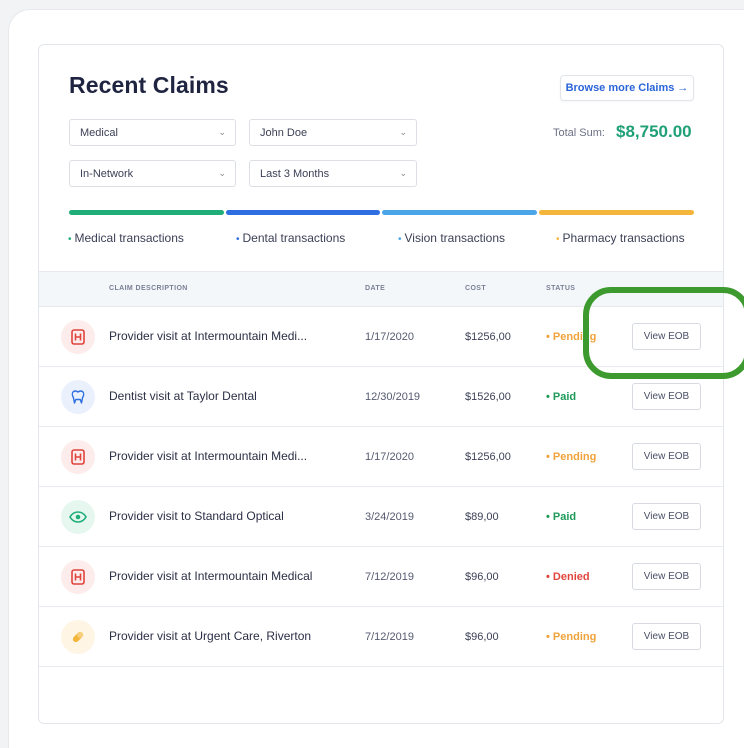 The width and height of the screenshot is (744, 748). I want to click on vision-bar, so click(459, 212).